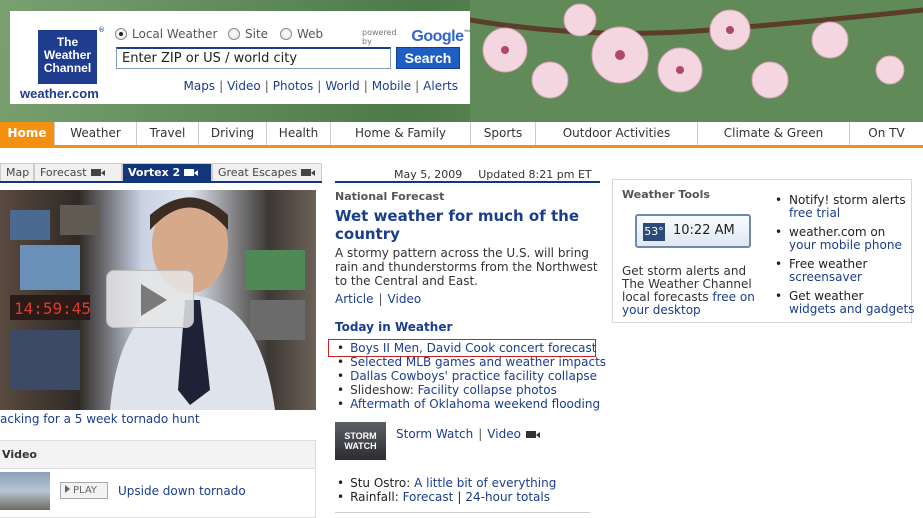  What do you see at coordinates (199, 86) in the screenshot?
I see `quick-link-maps: Maps` at bounding box center [199, 86].